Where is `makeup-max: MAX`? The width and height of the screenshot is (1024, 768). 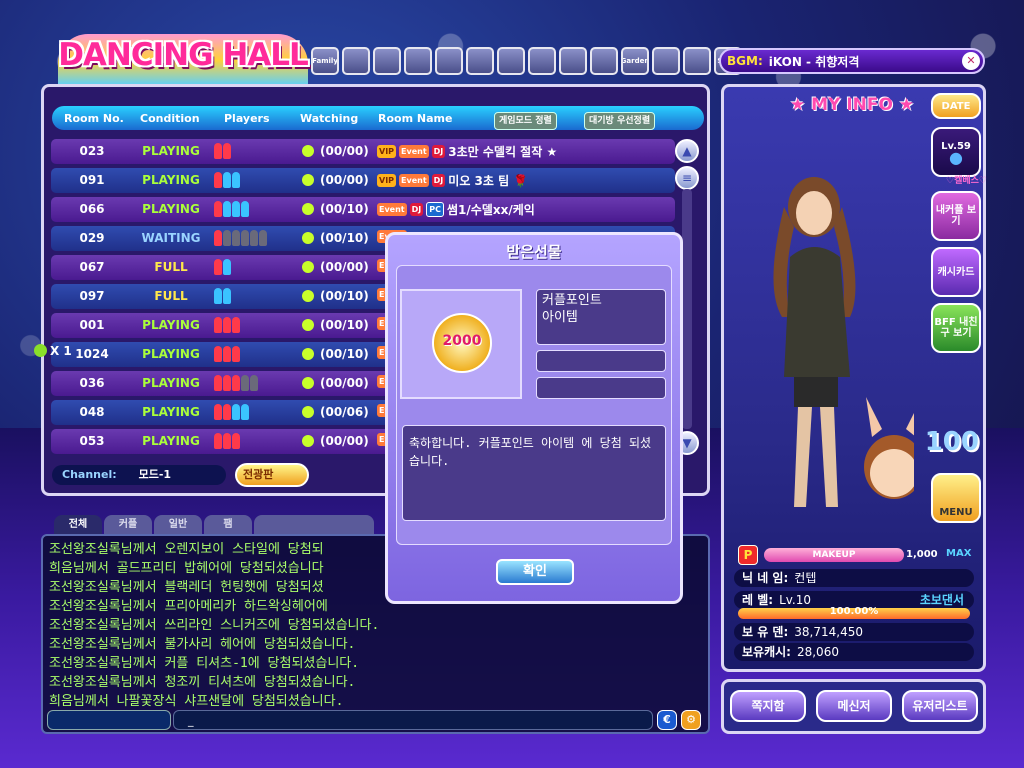 makeup-max: MAX is located at coordinates (959, 553).